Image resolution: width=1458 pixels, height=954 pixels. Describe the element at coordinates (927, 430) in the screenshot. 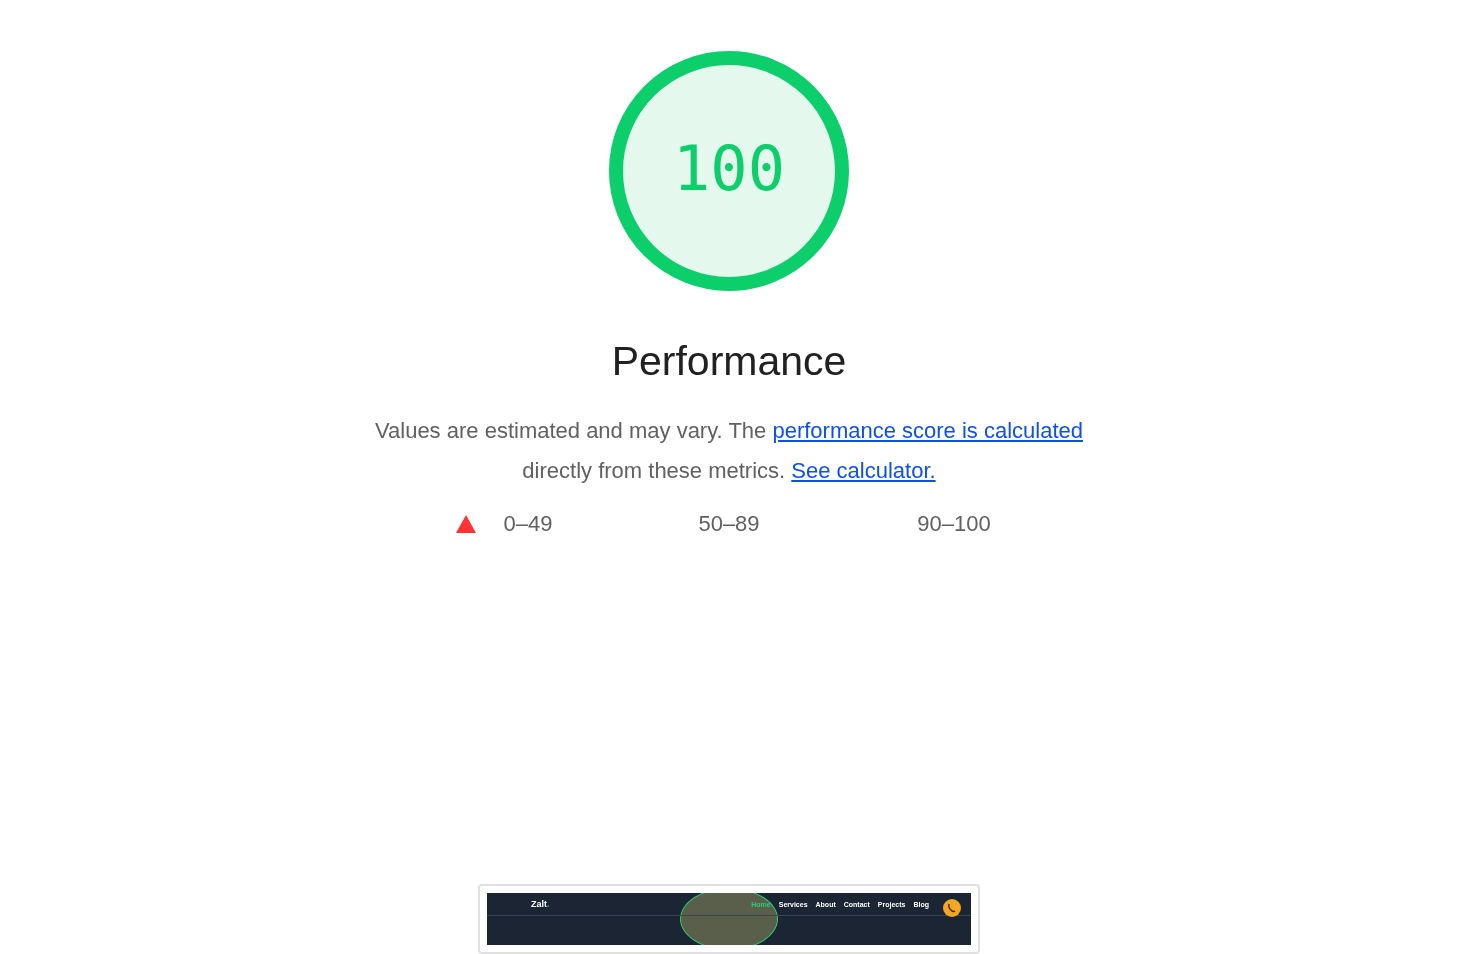

I see `description-link: performance score is calculated` at that location.